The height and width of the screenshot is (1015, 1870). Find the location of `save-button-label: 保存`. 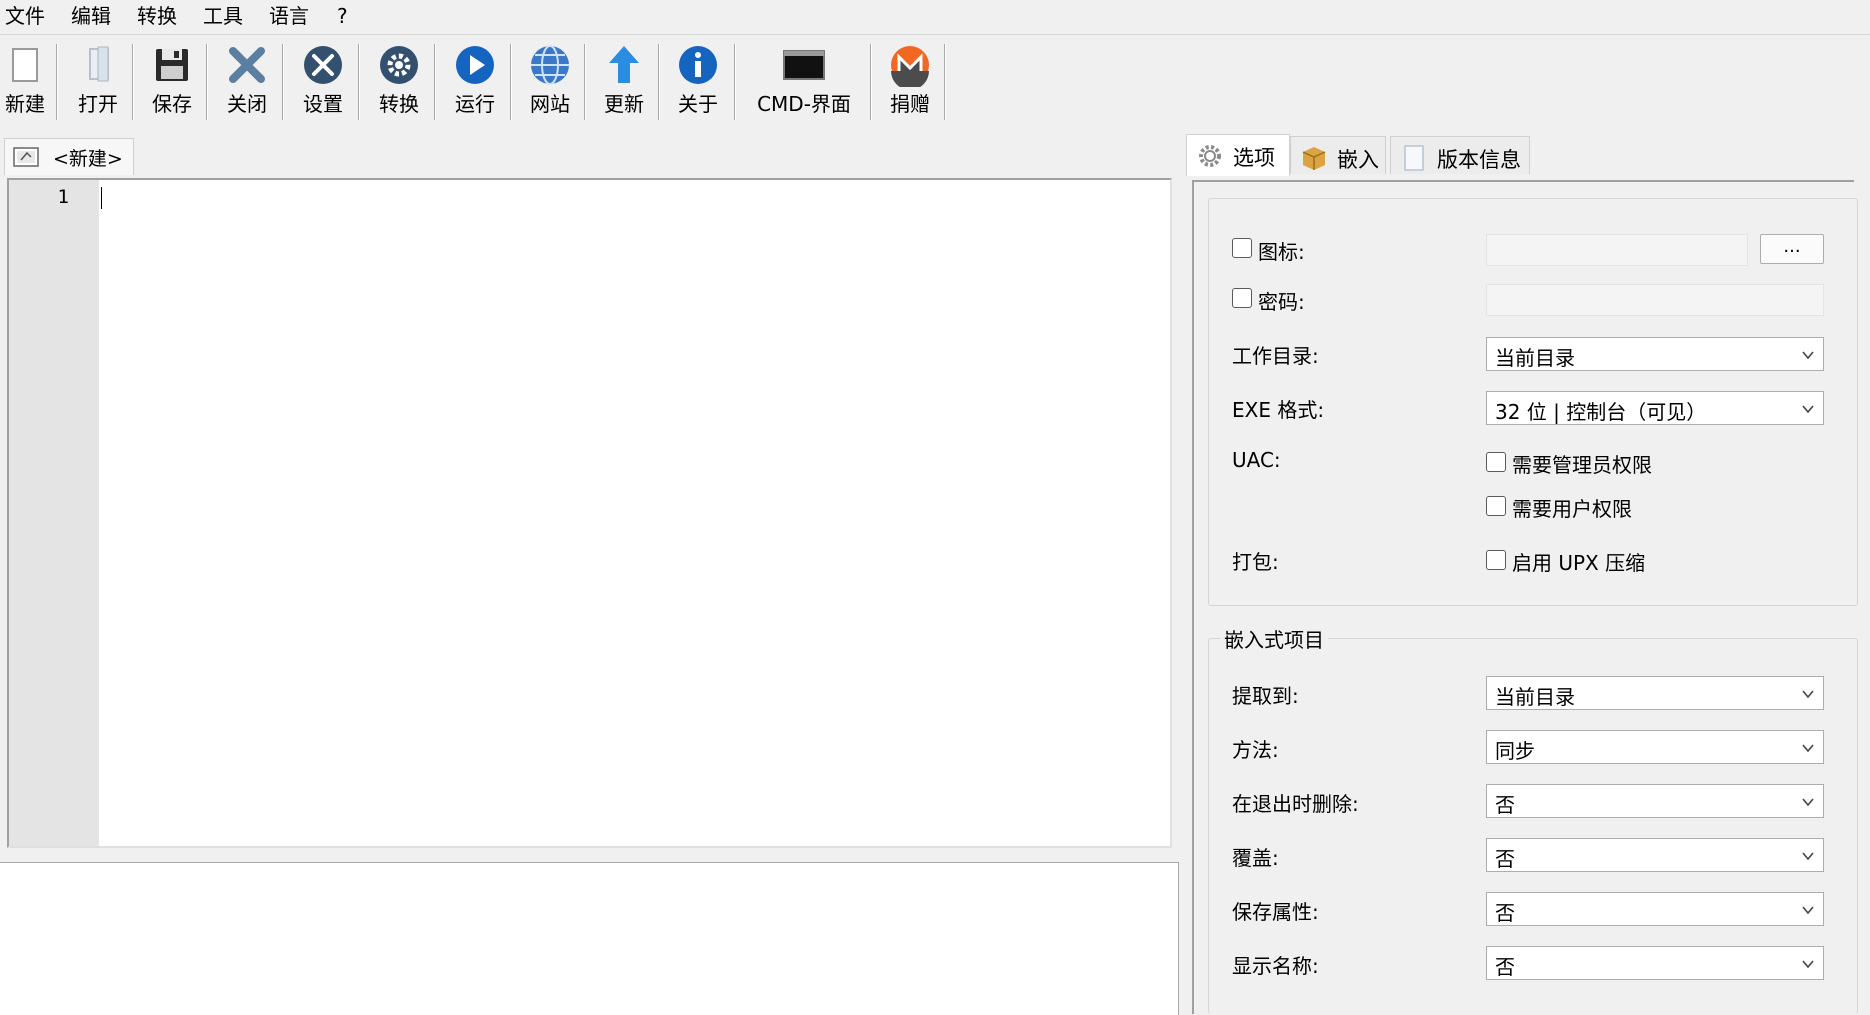

save-button-label: 保存 is located at coordinates (172, 104).